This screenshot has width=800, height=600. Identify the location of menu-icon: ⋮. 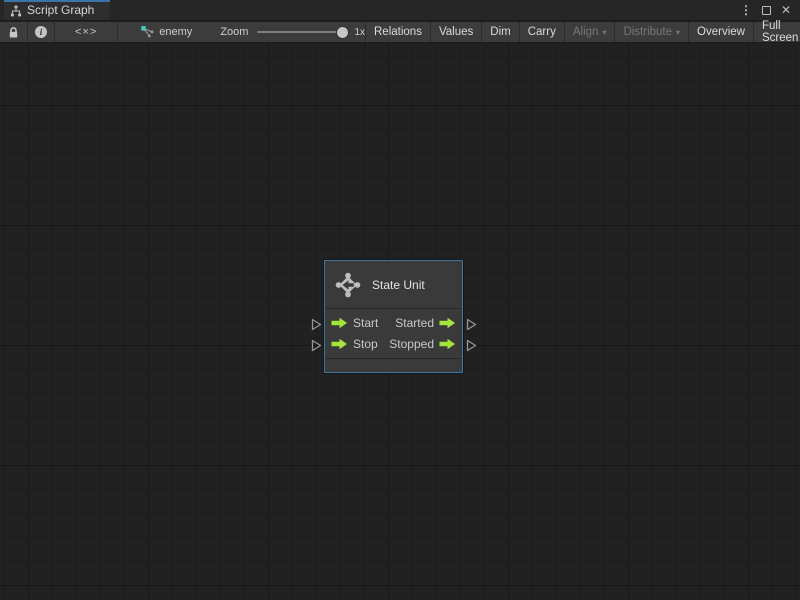
(746, 10).